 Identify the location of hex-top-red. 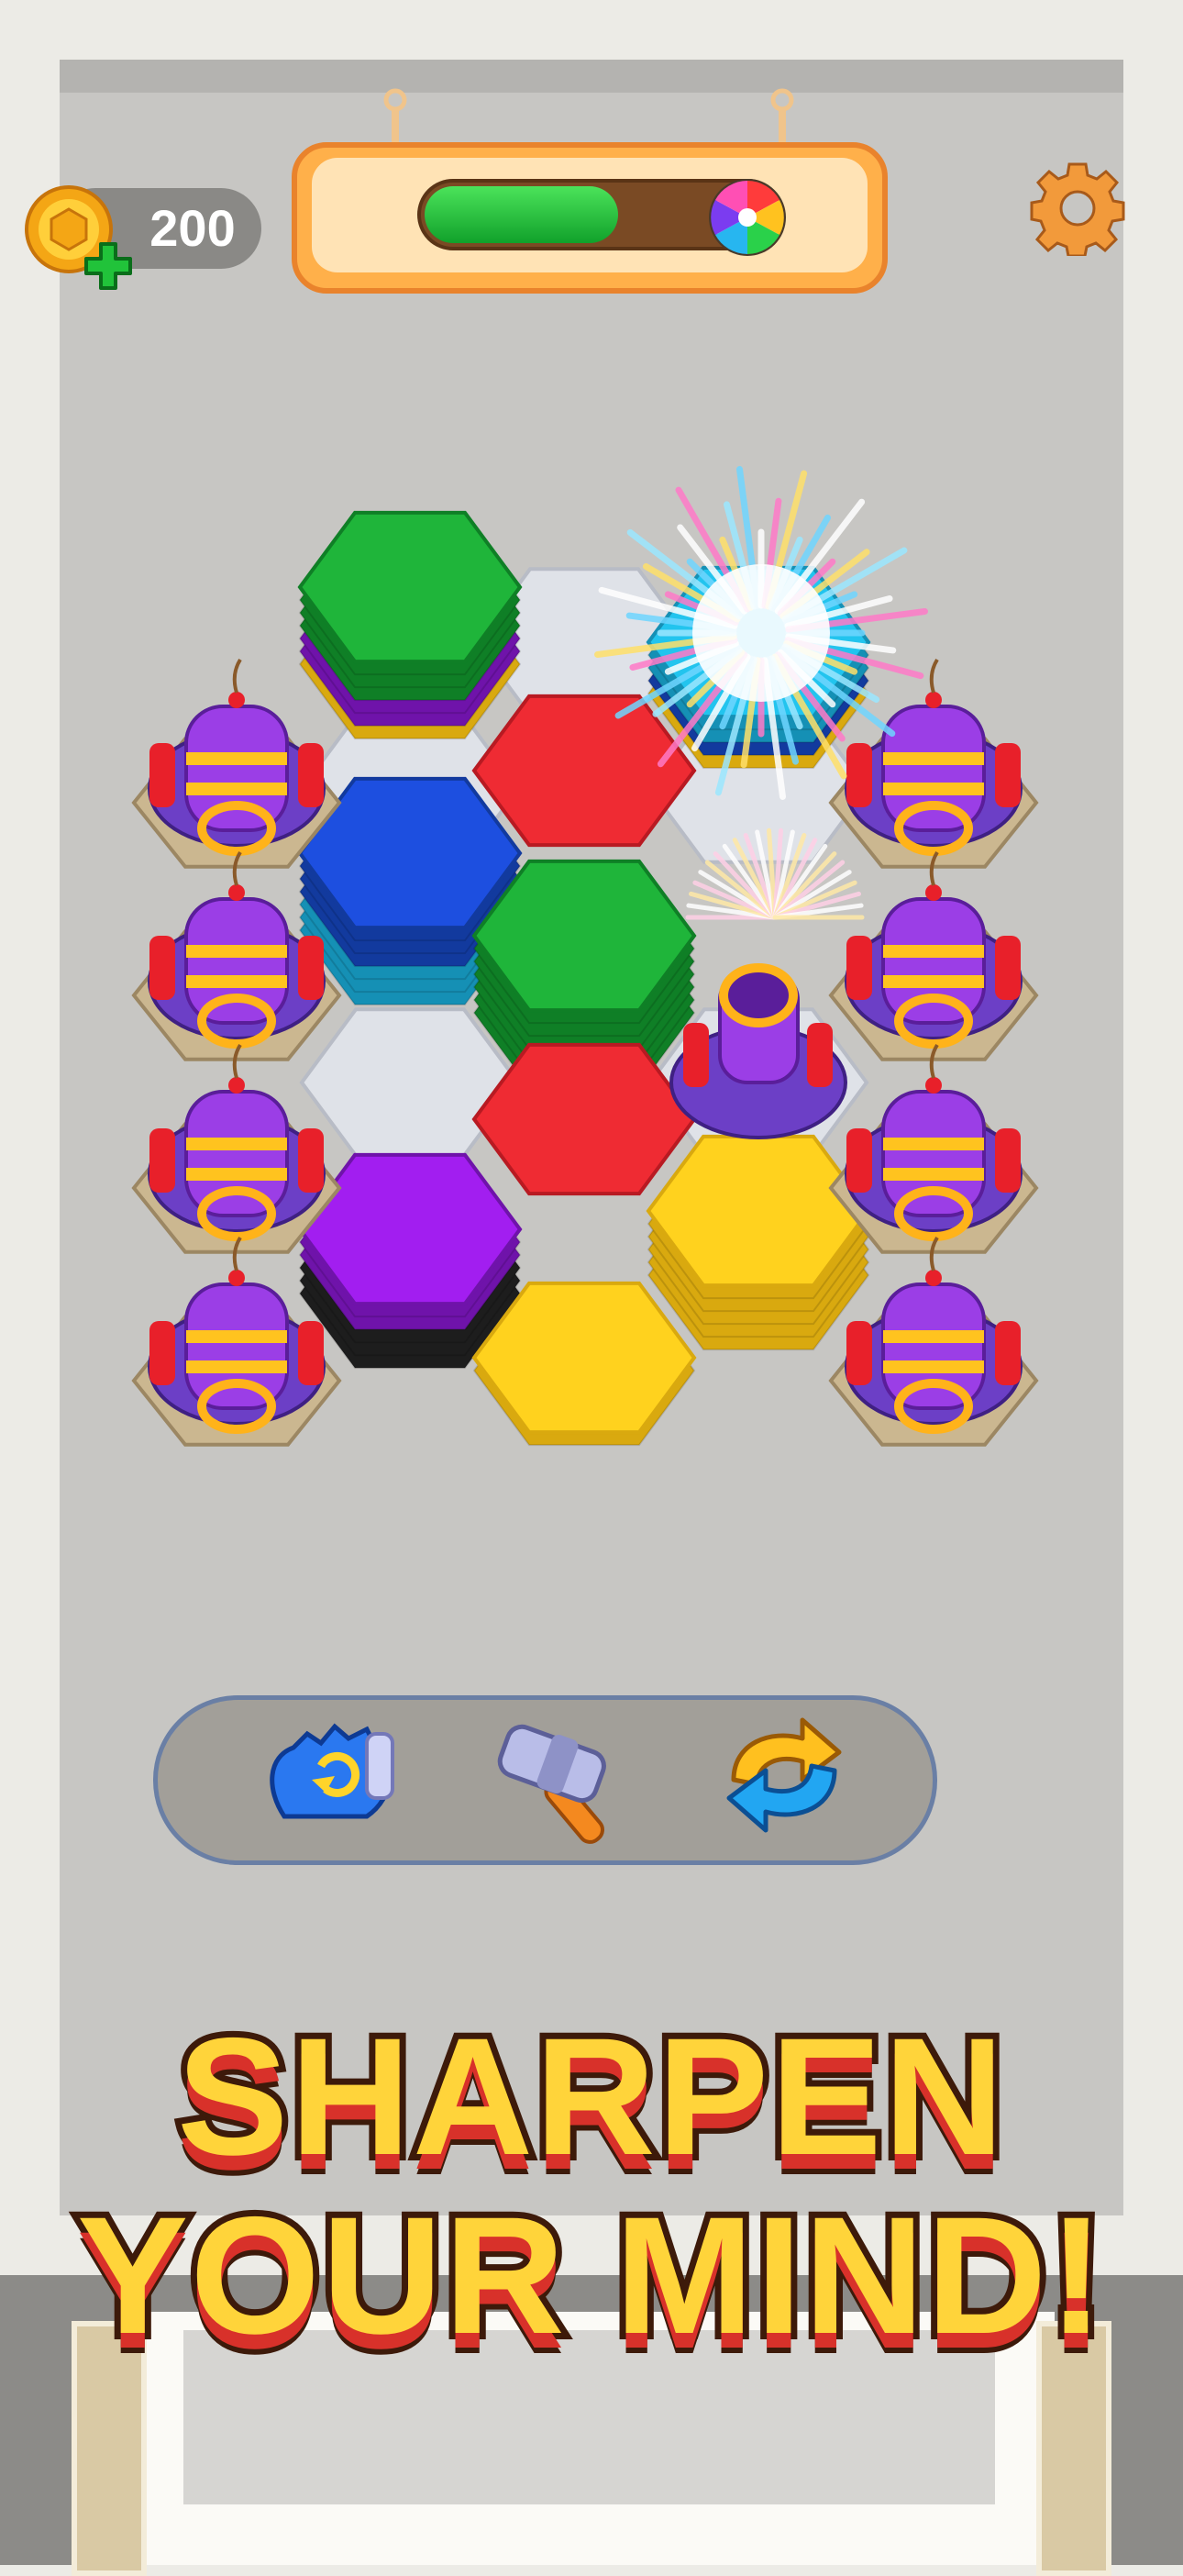
(584, 771).